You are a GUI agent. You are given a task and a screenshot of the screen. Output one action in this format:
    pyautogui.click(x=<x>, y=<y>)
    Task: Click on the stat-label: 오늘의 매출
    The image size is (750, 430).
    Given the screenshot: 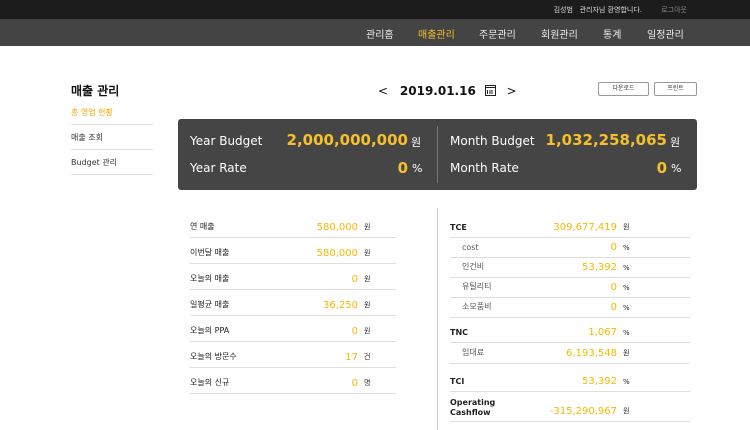 What is the action you would take?
    pyautogui.click(x=210, y=278)
    